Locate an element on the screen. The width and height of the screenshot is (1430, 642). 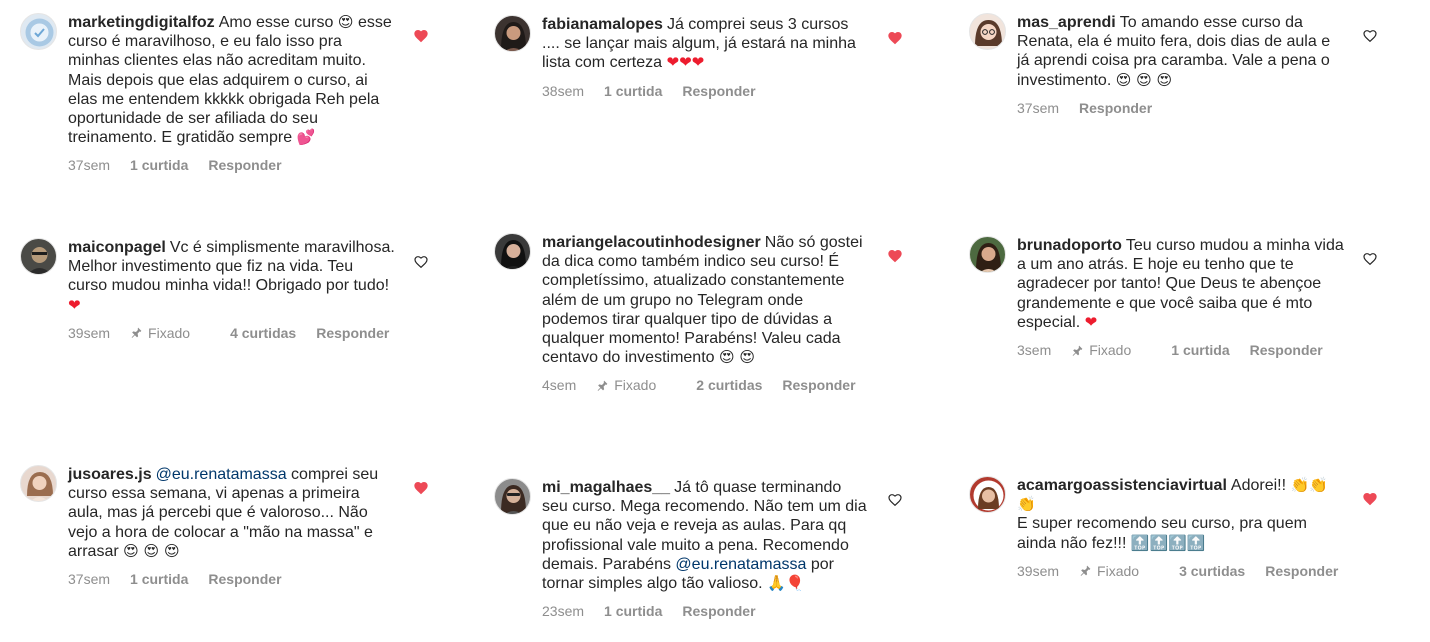
likes-count: 2 curtidas is located at coordinates (729, 385).